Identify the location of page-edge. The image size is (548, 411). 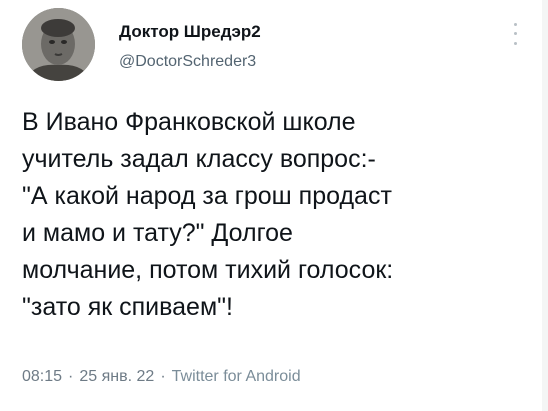
(545, 205).